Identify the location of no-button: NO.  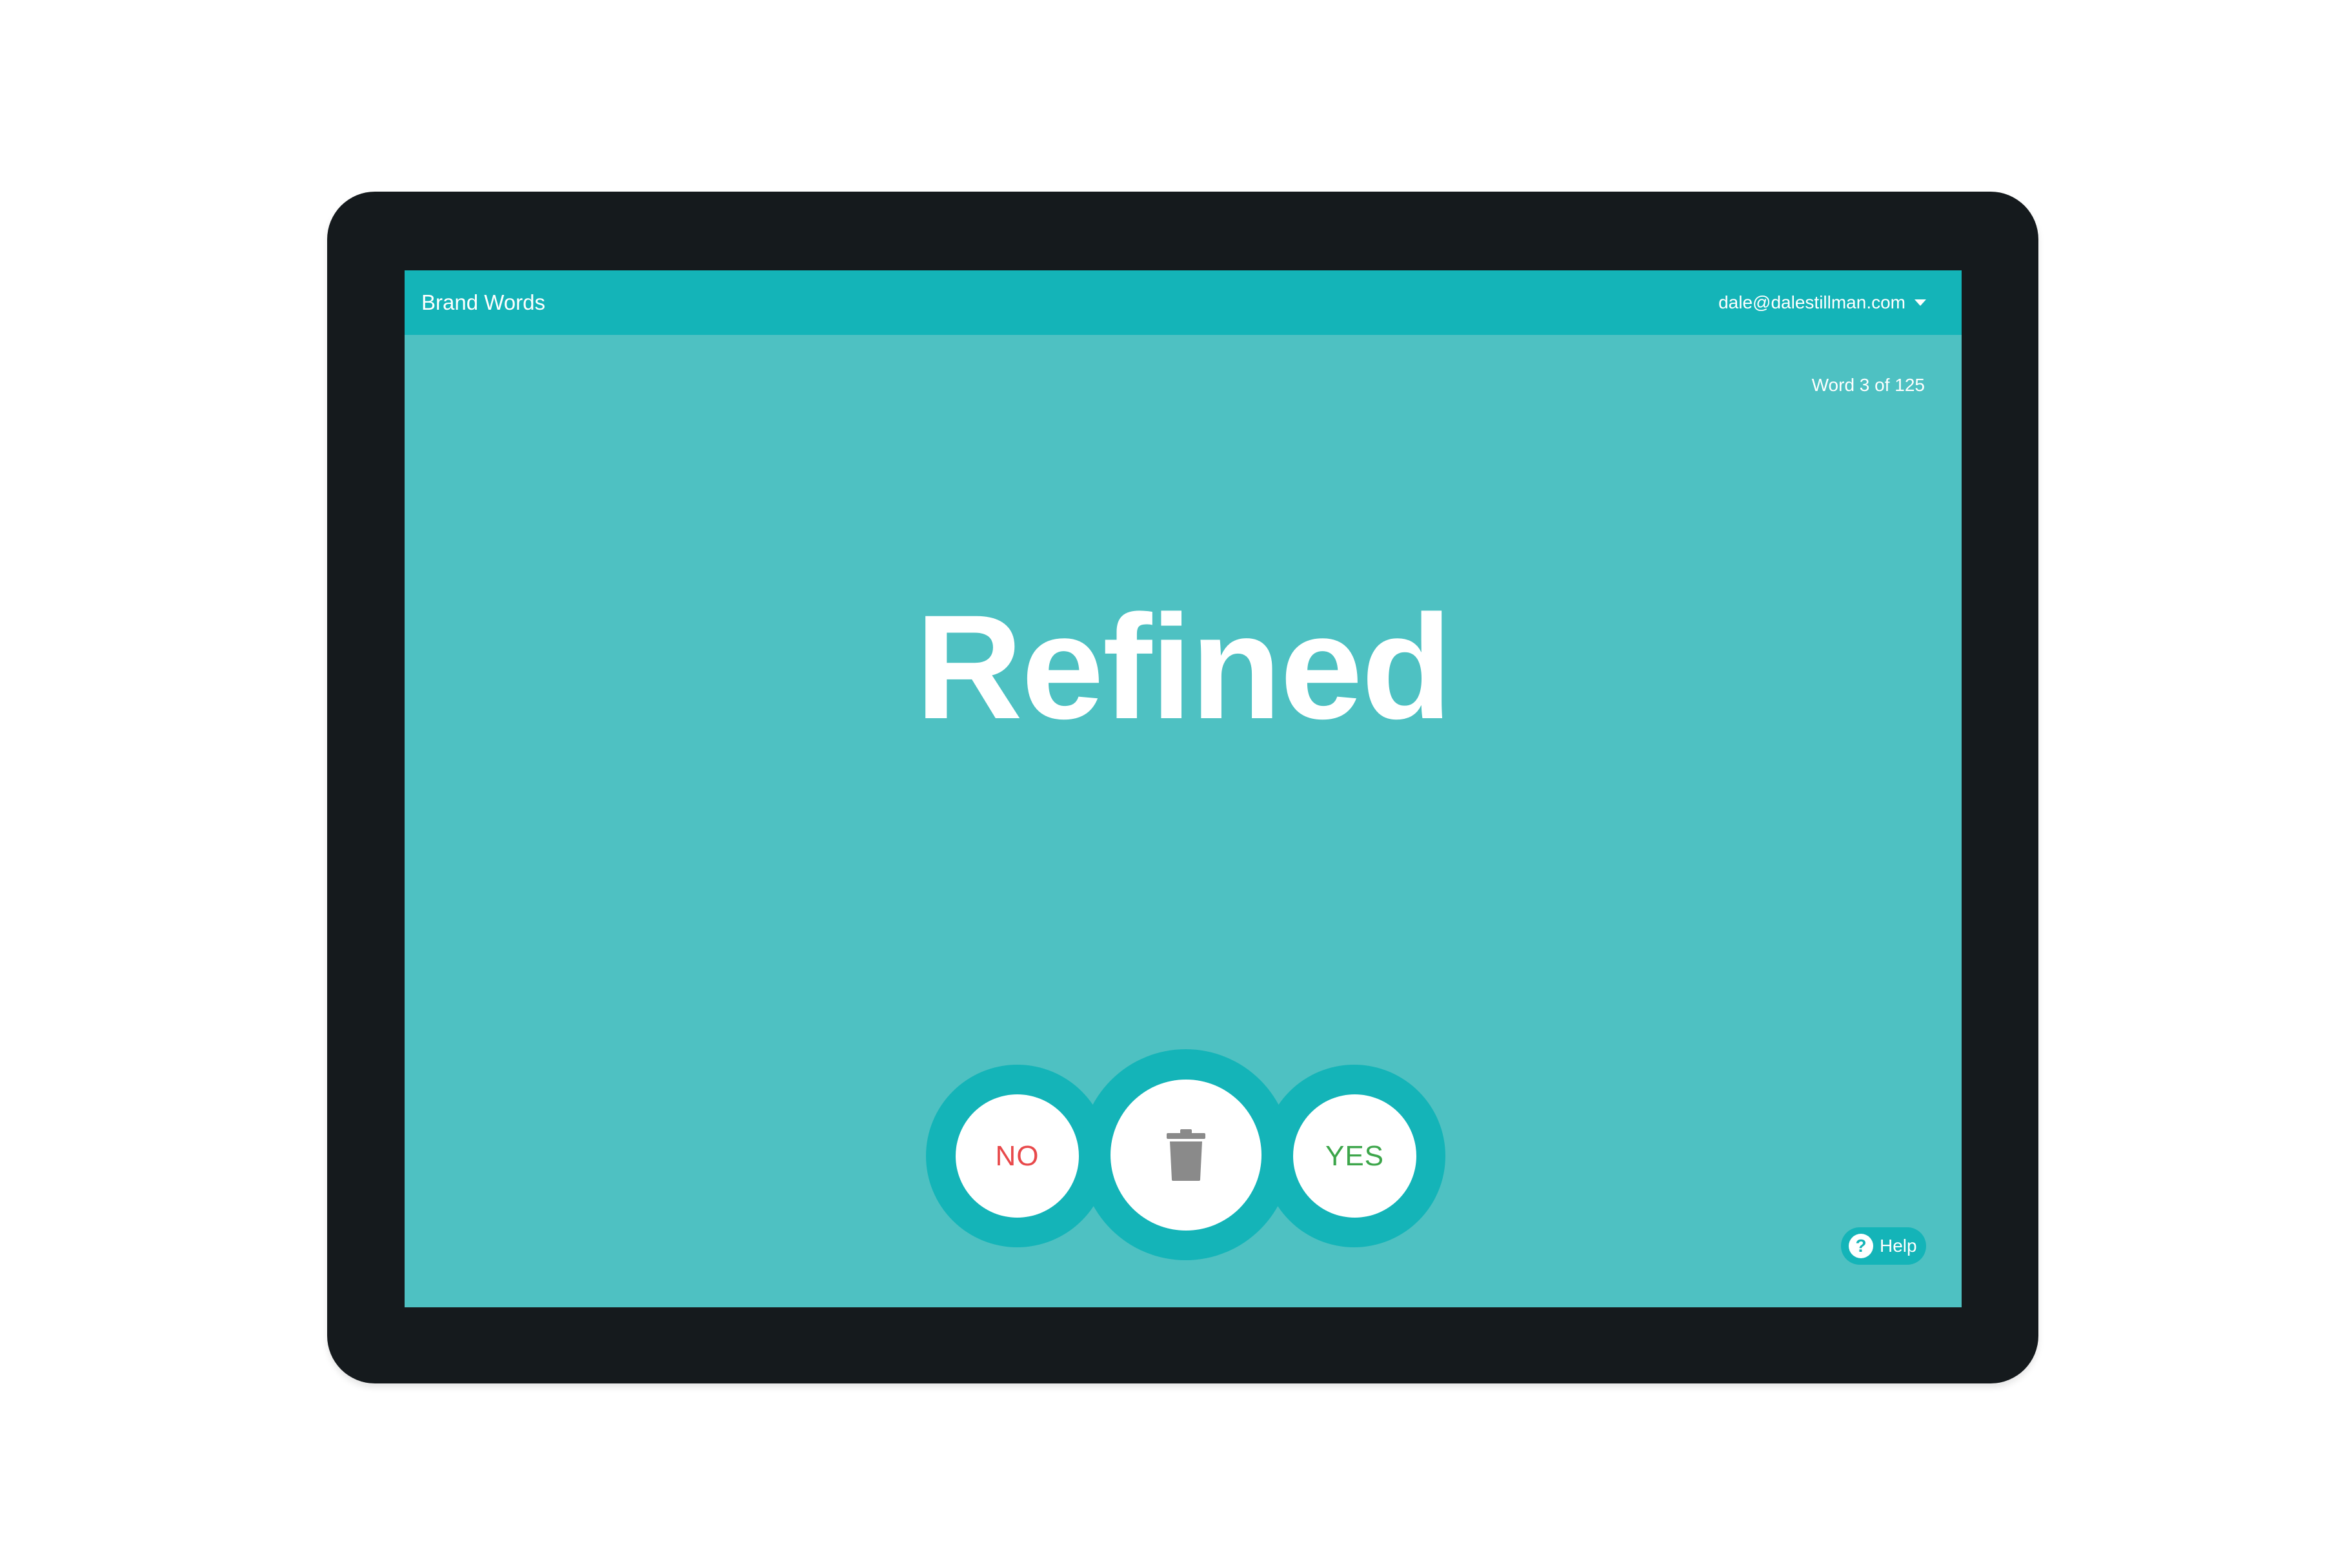
(1017, 1156).